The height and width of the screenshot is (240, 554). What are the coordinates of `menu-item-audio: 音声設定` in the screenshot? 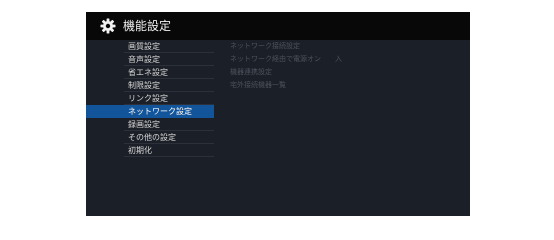 It's located at (150, 59).